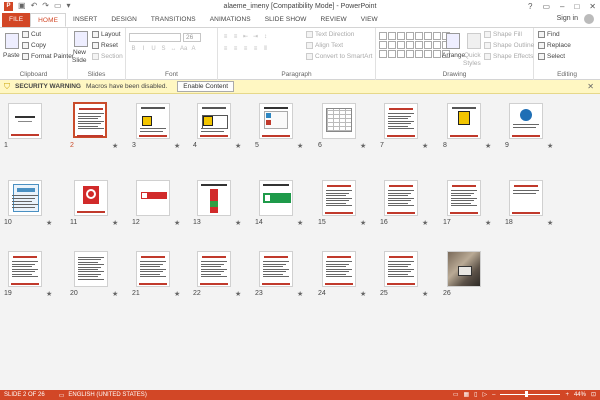 The width and height of the screenshot is (600, 400). What do you see at coordinates (155, 37) in the screenshot?
I see `font-name-box` at bounding box center [155, 37].